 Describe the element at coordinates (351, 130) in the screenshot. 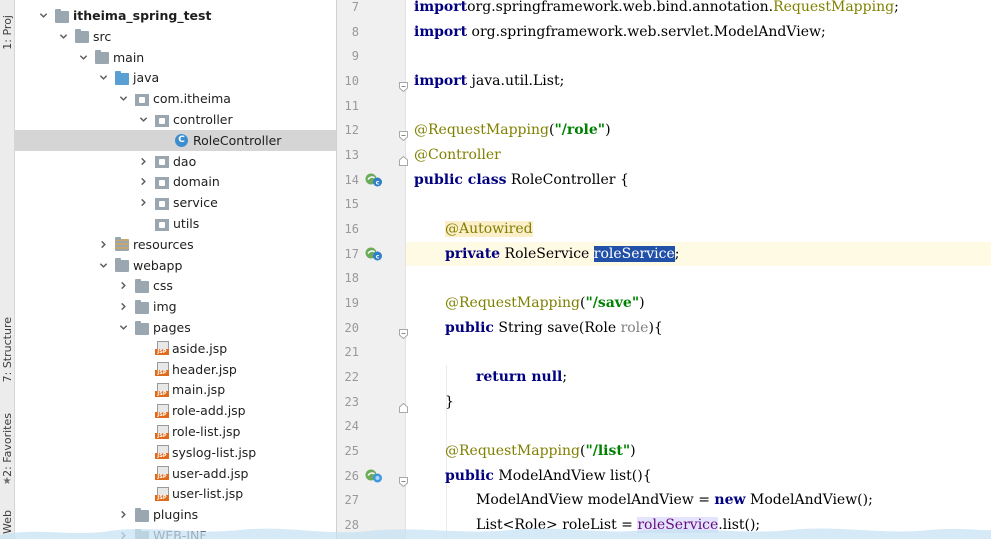

I see `line-number: 12` at that location.